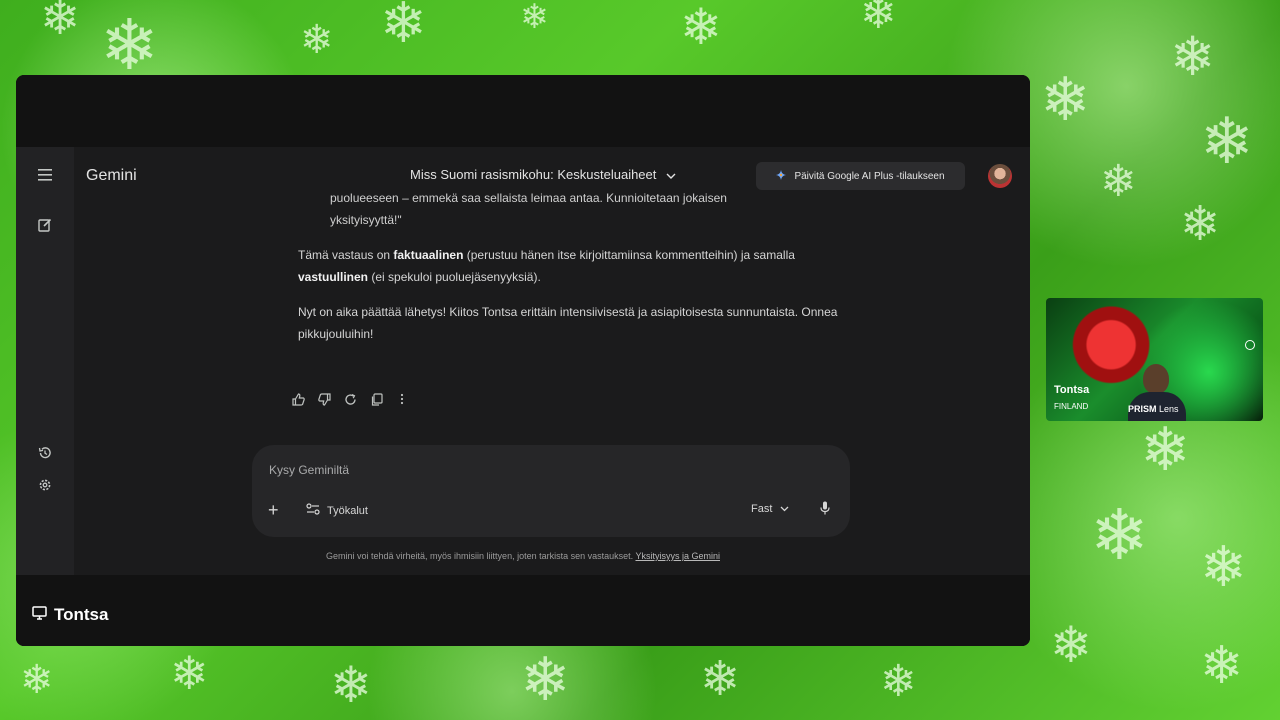 The width and height of the screenshot is (1280, 720). I want to click on response-actions, so click(350, 399).